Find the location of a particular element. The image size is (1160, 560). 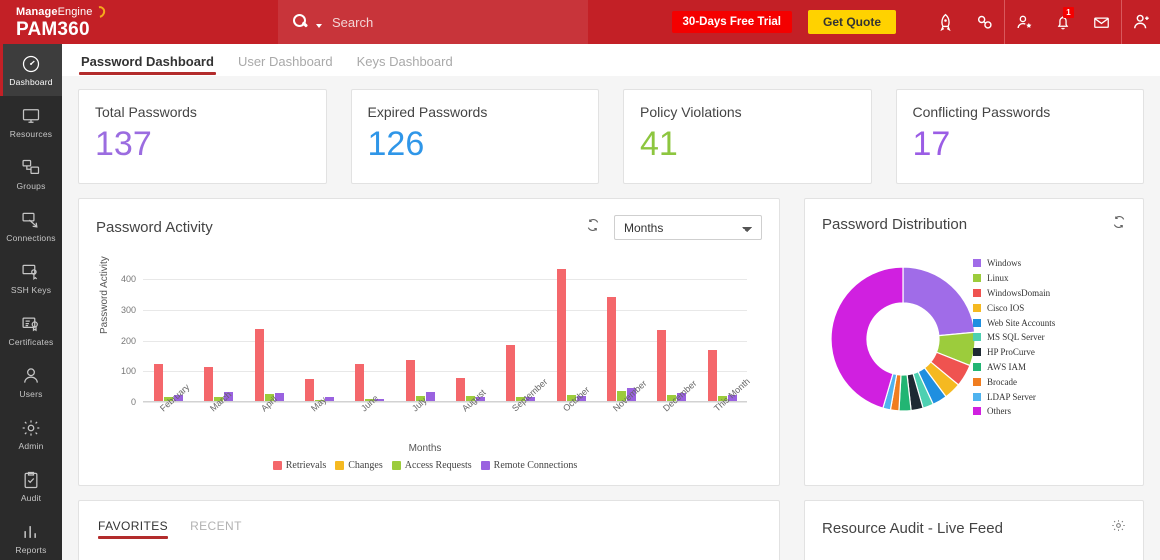

global-search is located at coordinates (433, 22).